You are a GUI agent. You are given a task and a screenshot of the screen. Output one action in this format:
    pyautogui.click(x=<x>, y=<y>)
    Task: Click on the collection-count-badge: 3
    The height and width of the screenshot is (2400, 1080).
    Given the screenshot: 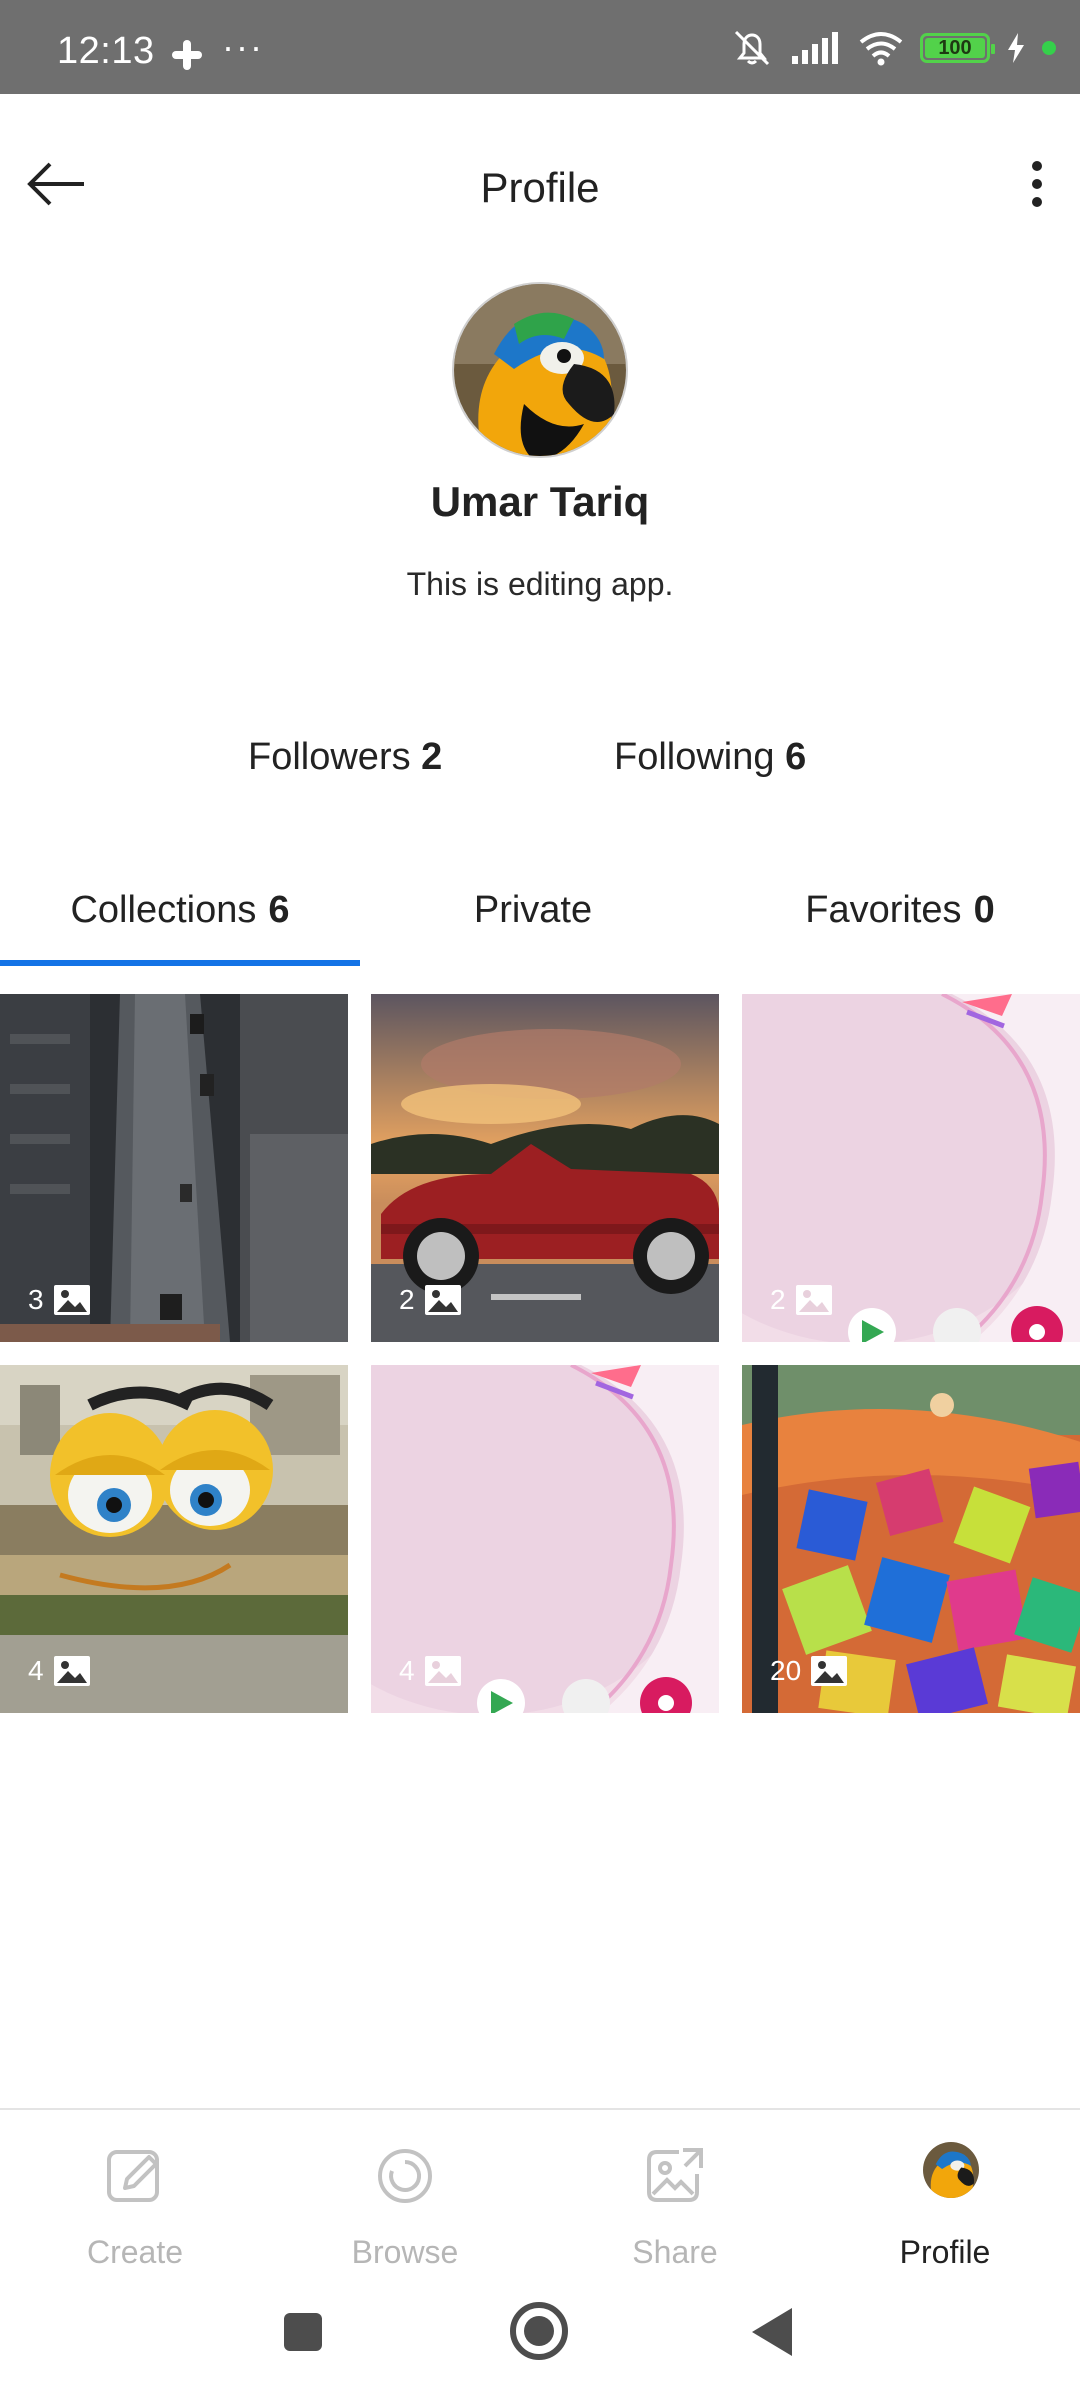 What is the action you would take?
    pyautogui.click(x=59, y=1300)
    